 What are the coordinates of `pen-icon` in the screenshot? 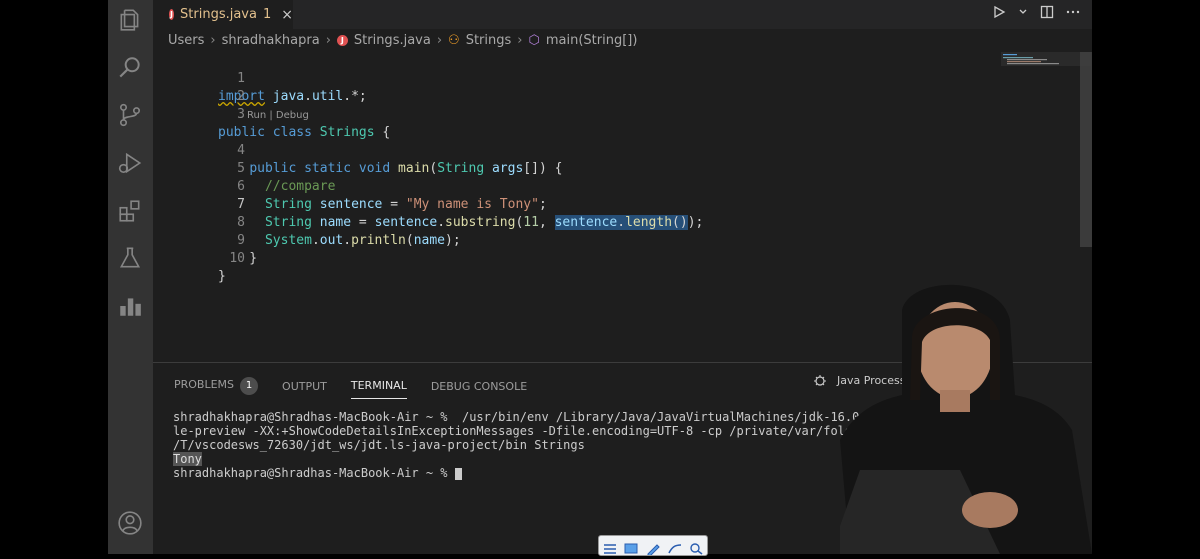 It's located at (653, 548).